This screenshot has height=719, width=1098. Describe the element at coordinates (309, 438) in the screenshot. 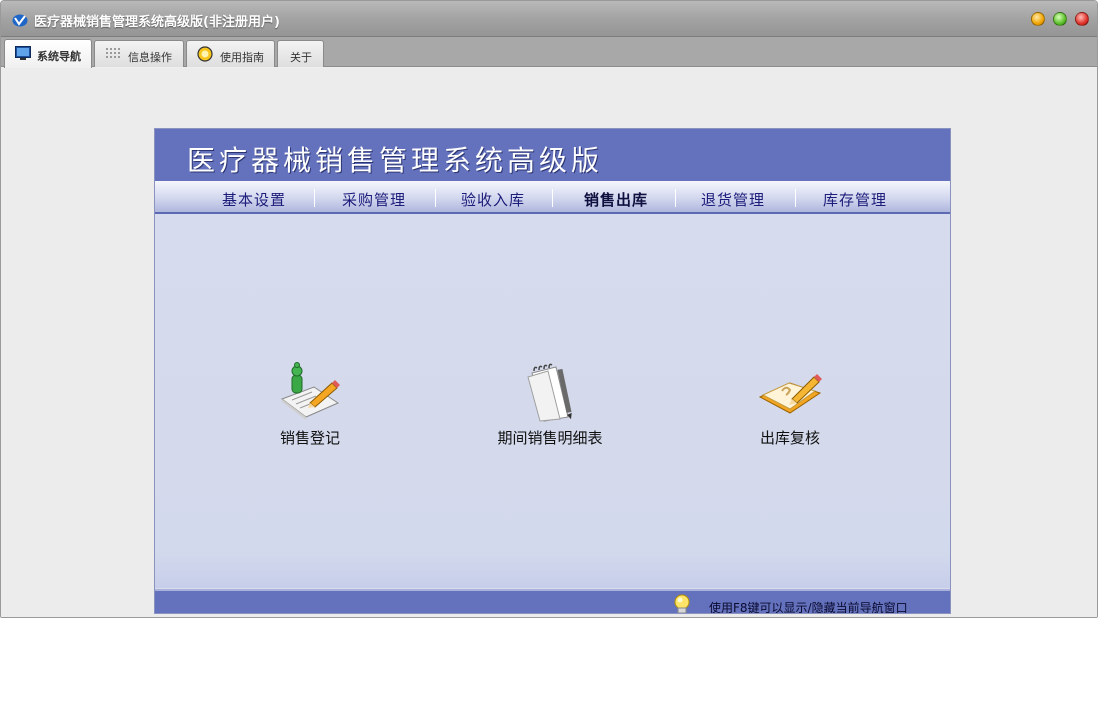

I see `function-label: 销售登记` at that location.